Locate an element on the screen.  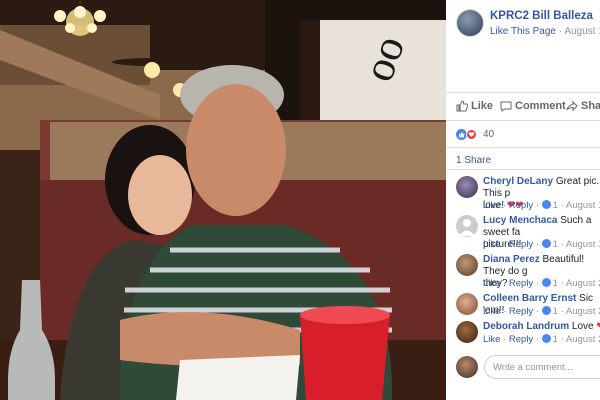
comment-author: Diana Perez is located at coordinates (511, 259).